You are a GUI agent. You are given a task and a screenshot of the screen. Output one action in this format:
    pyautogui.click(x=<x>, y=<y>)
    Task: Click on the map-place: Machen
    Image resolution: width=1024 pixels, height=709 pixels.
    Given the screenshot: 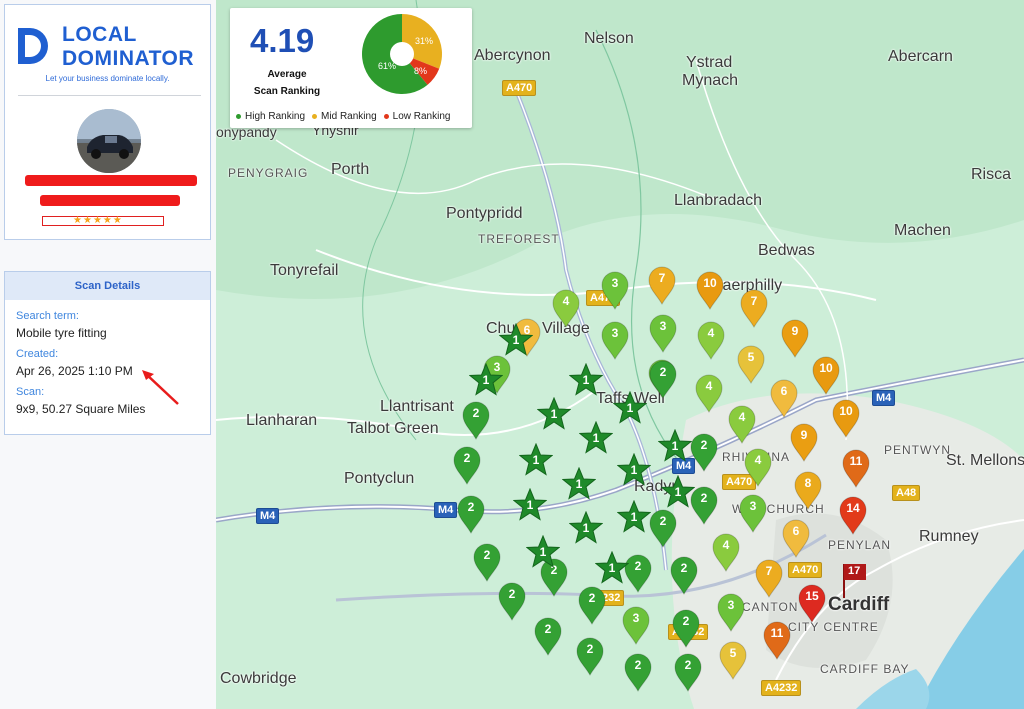 What is the action you would take?
    pyautogui.click(x=922, y=230)
    